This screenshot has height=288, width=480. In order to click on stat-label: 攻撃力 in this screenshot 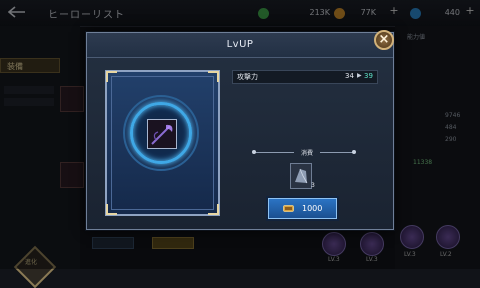, I will do `click(247, 77)`.